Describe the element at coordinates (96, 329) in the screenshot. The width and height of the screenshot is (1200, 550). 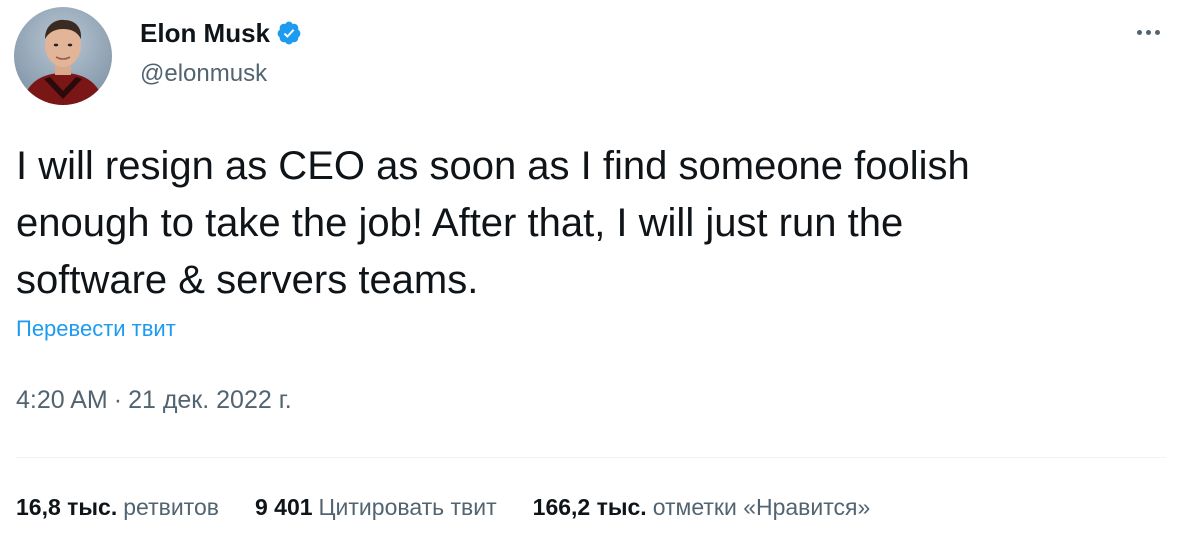
I see `translate-tweet-link: Перевести твит` at that location.